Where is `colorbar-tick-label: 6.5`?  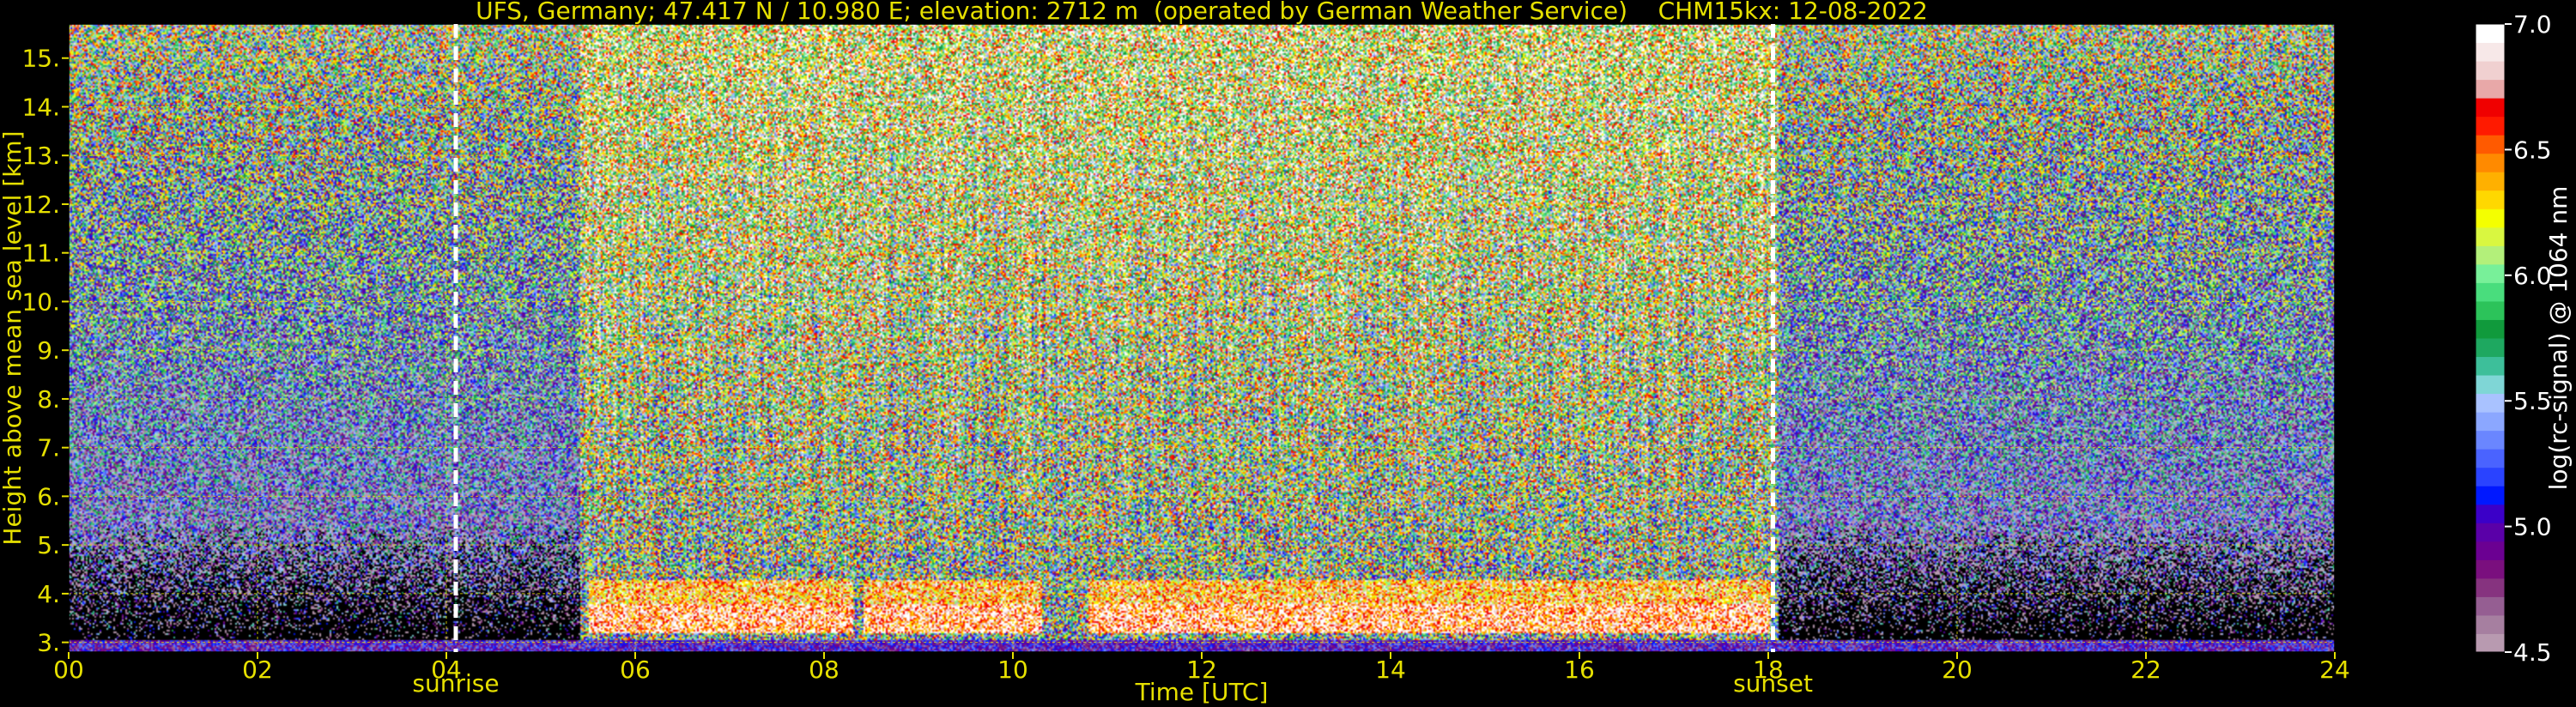 colorbar-tick-label: 6.5 is located at coordinates (2532, 150).